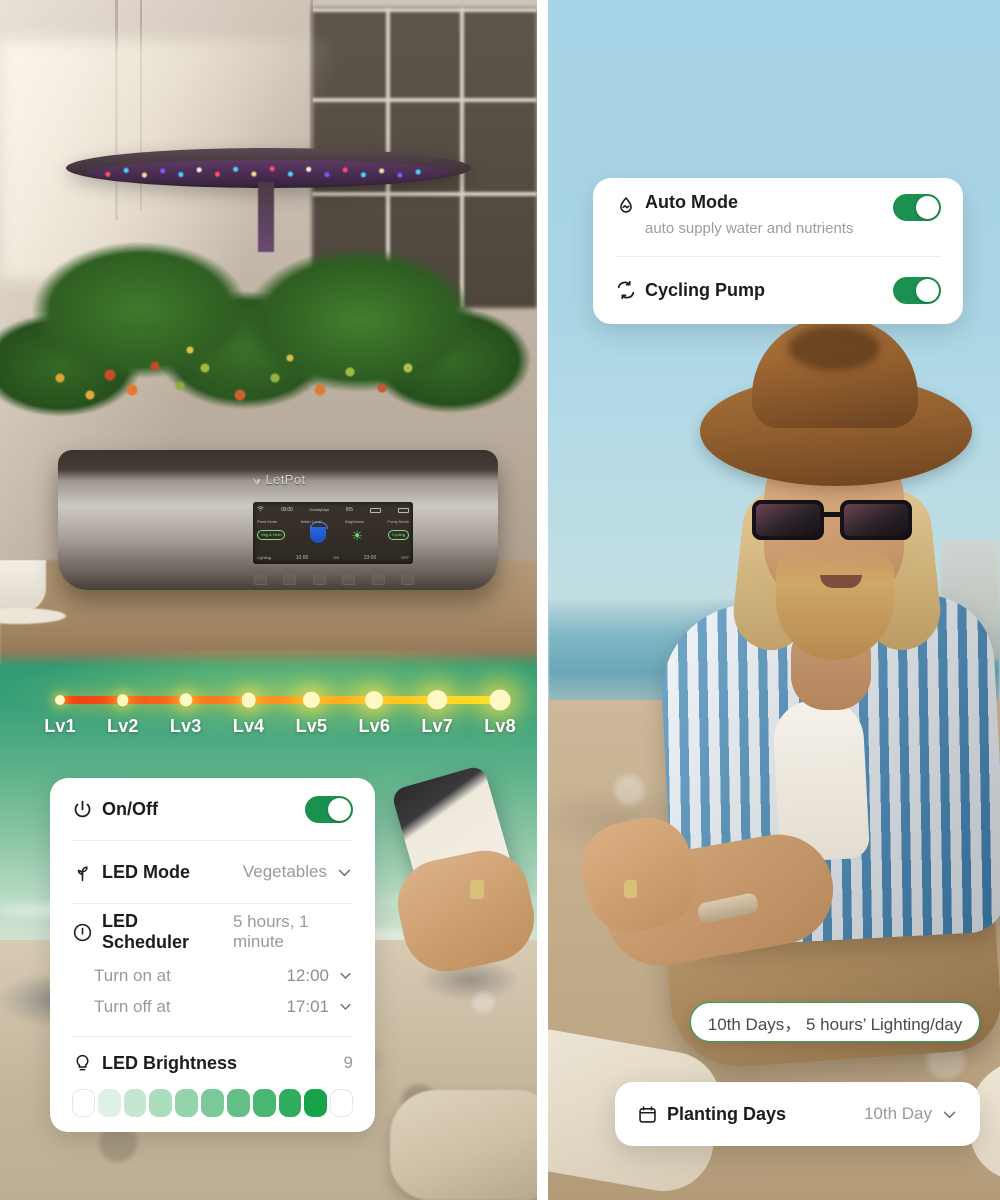 This screenshot has width=1000, height=1200. I want to click on cycling-pump-label: Cycling Pump, so click(705, 289).